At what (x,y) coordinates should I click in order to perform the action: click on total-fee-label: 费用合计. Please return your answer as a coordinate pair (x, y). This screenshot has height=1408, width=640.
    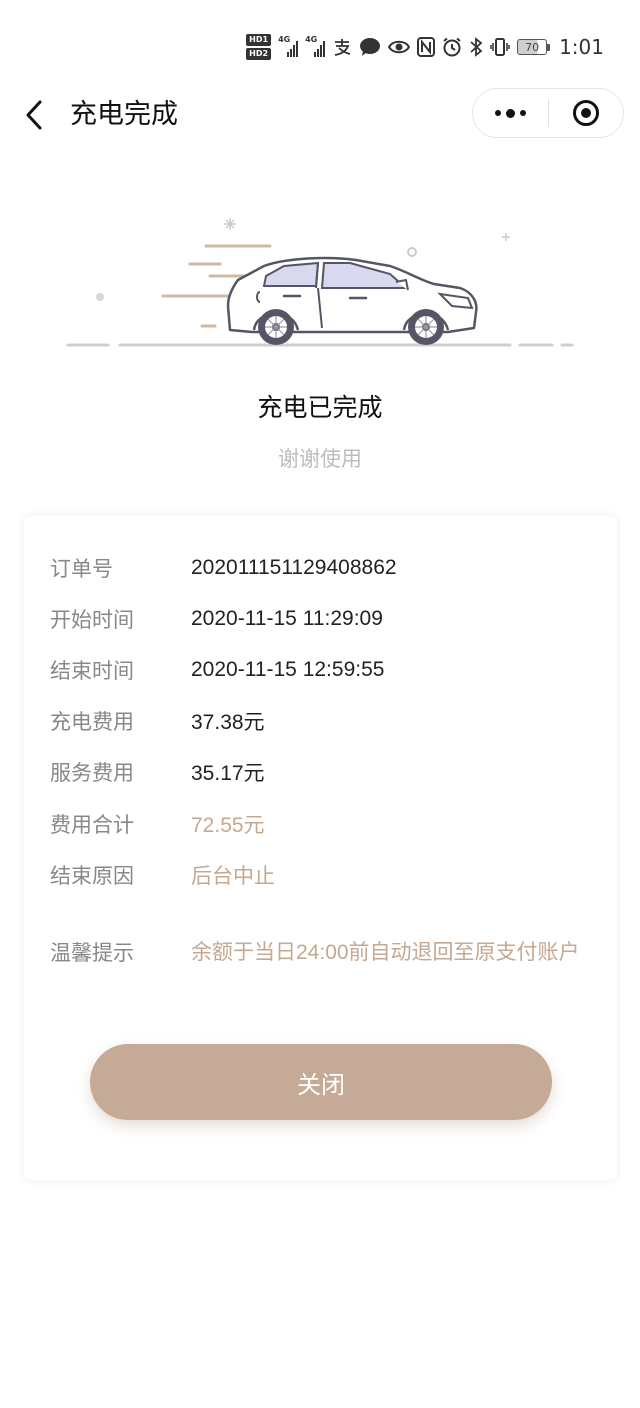
    Looking at the image, I should click on (92, 825).